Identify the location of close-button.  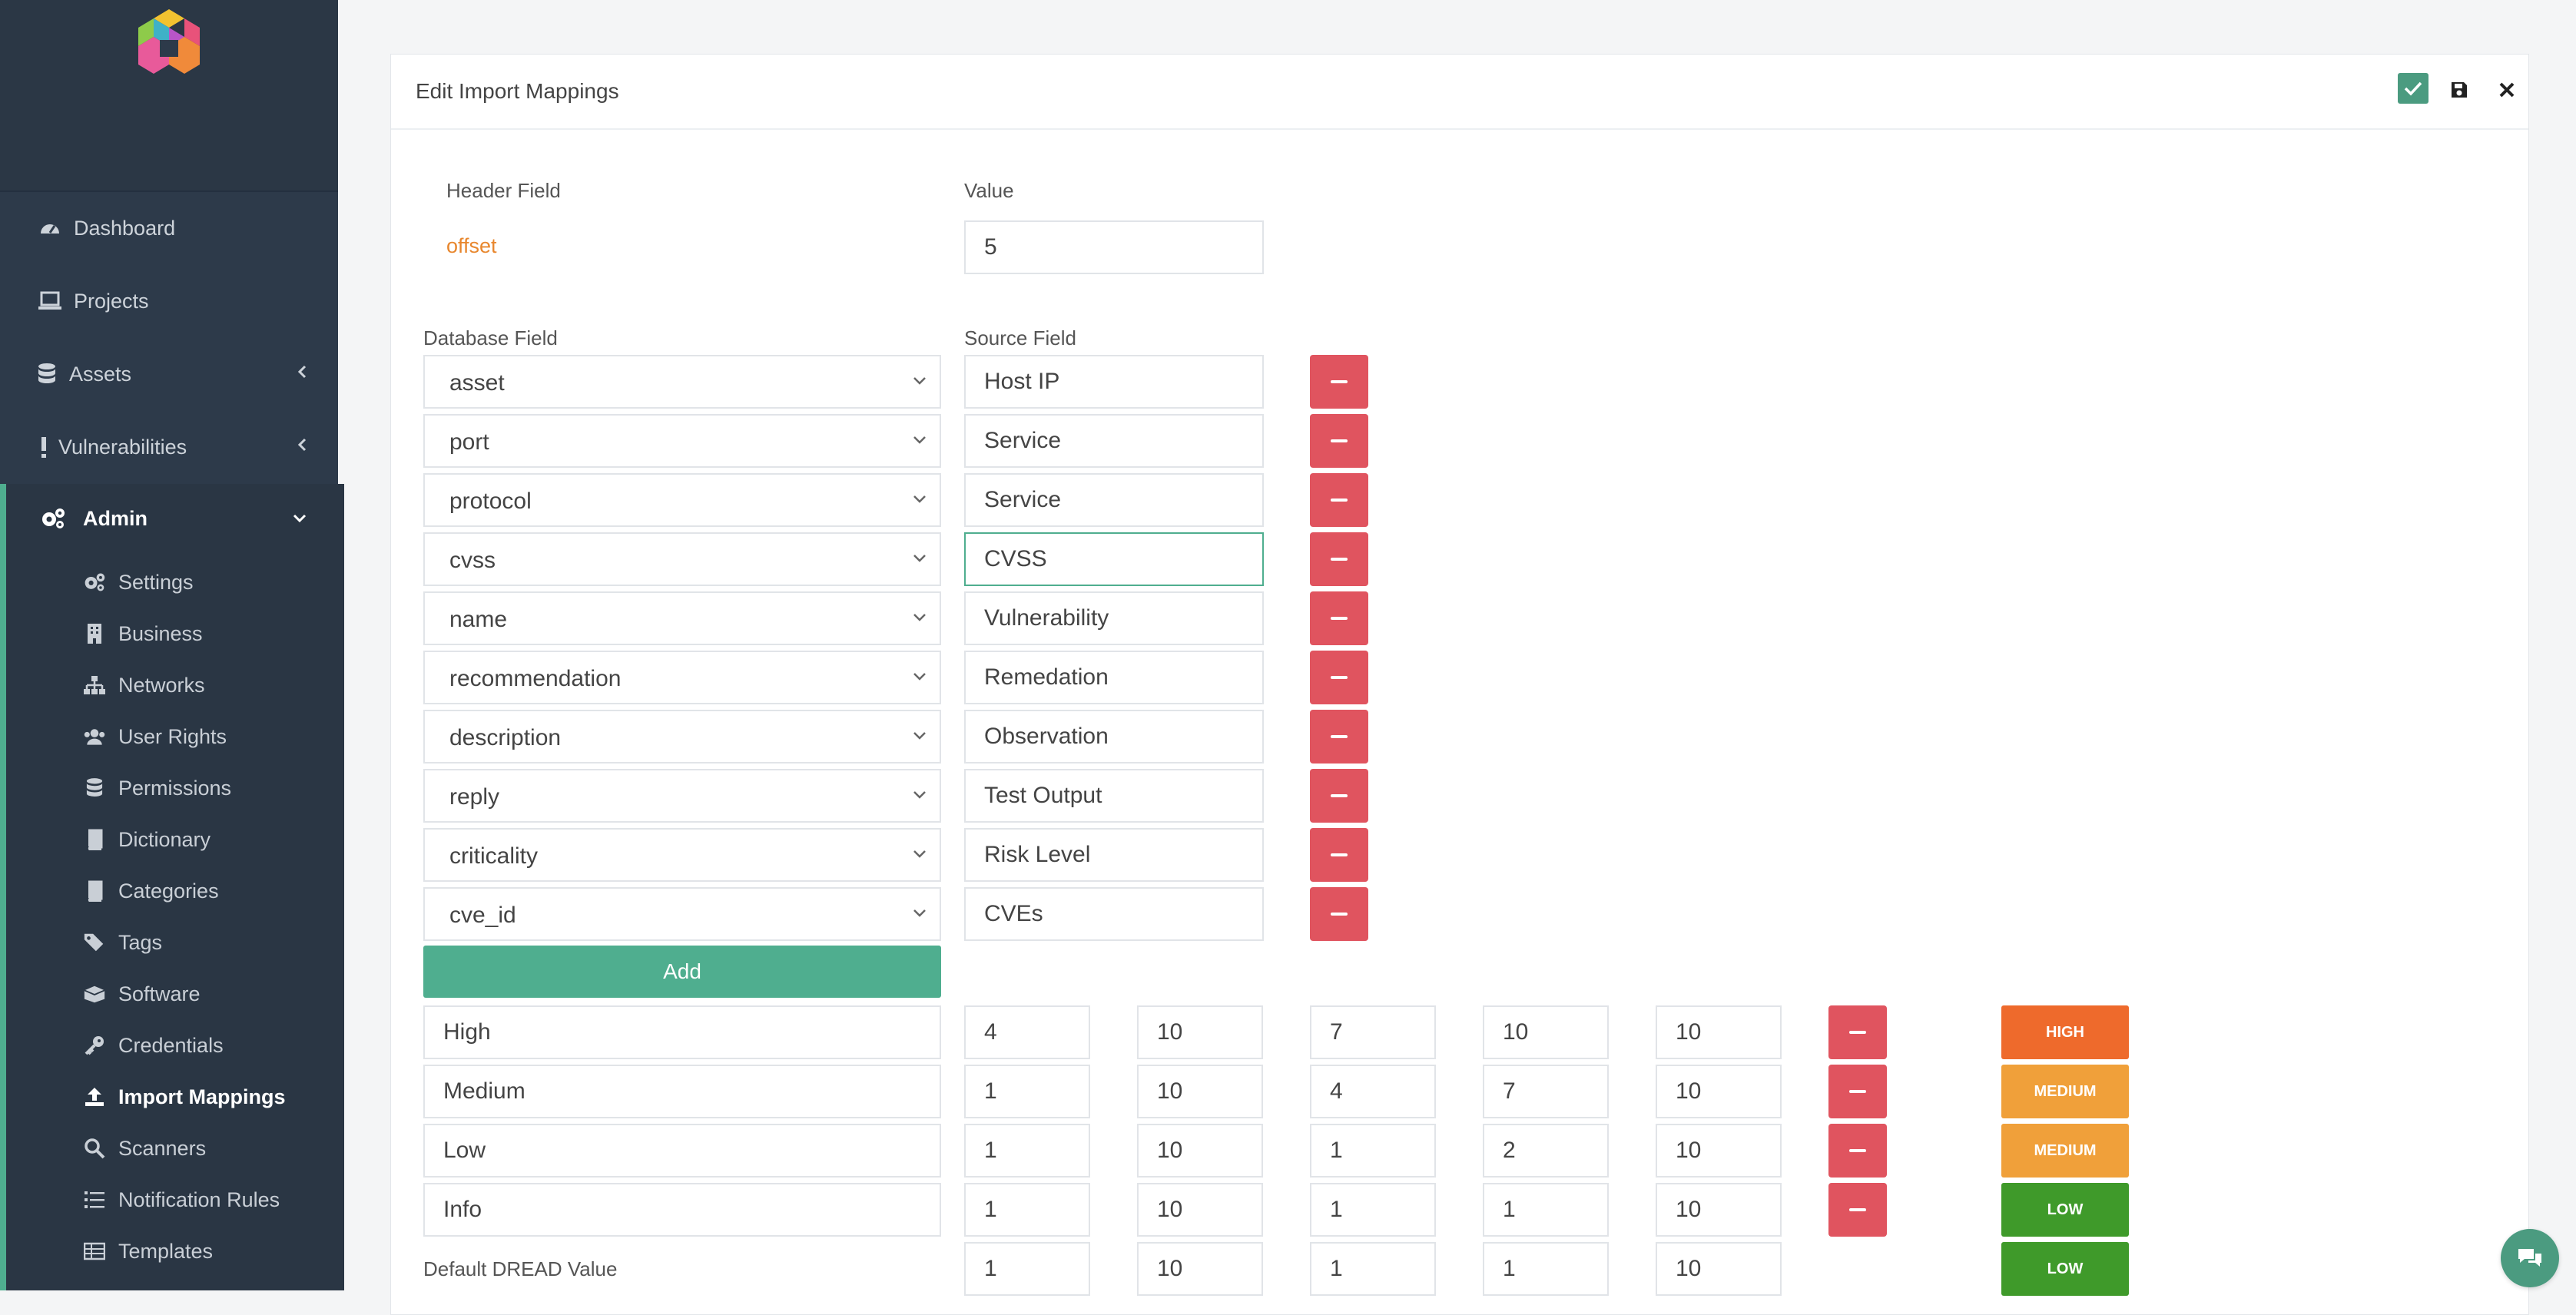
(2506, 90).